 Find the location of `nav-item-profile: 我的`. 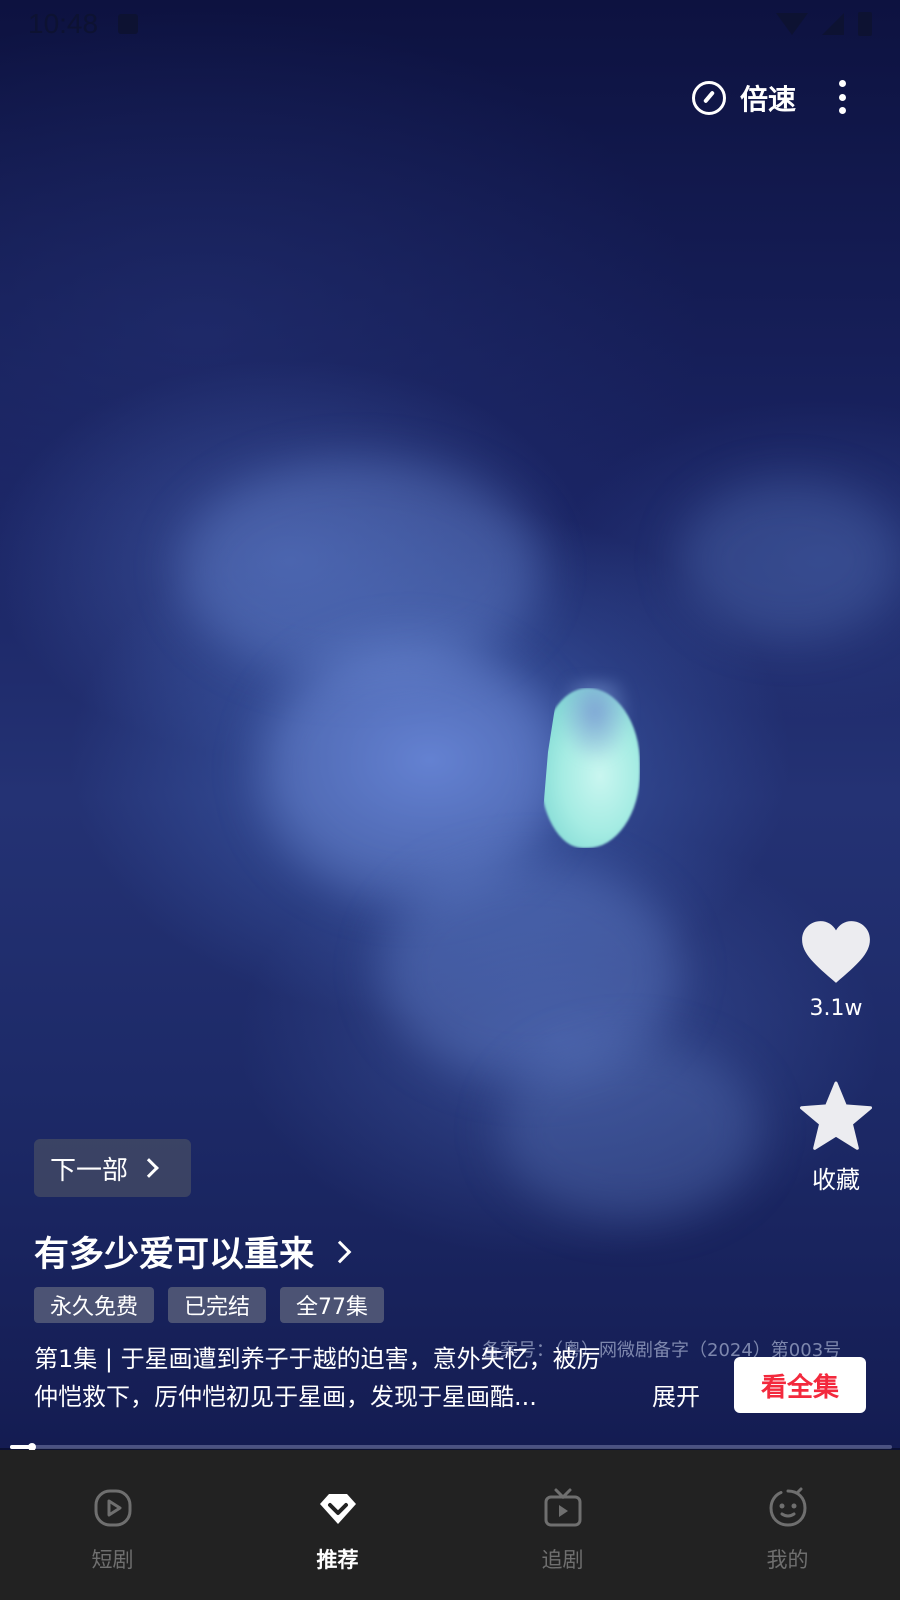

nav-item-profile: 我的 is located at coordinates (787, 1525).